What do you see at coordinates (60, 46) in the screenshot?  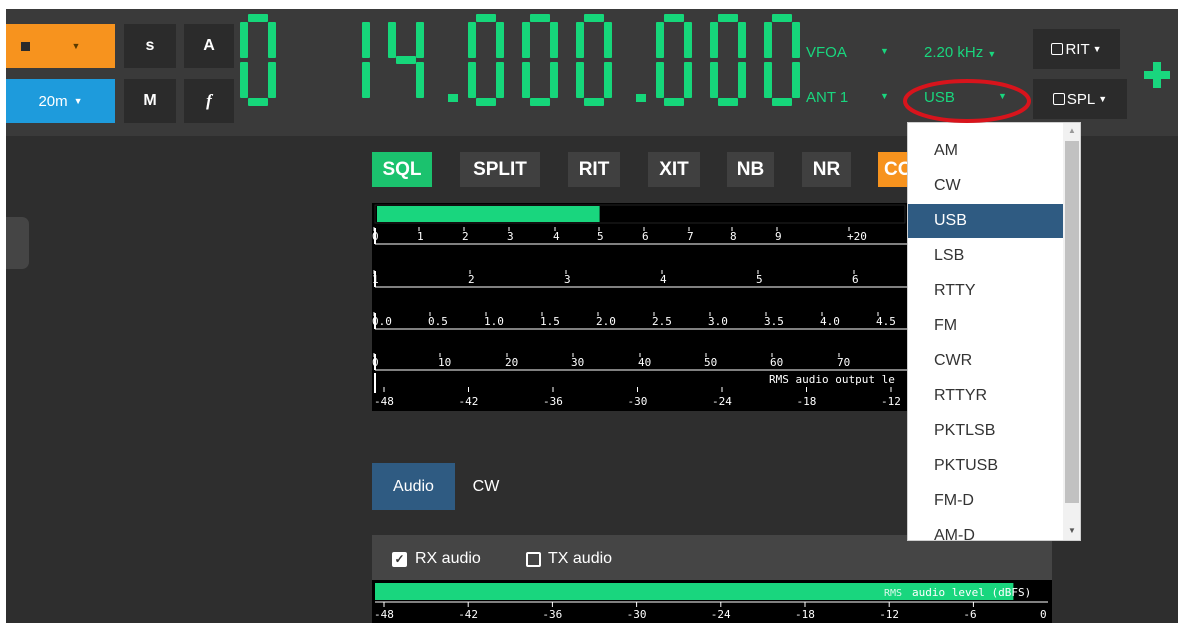 I see `stop-dropdown-button: ▼` at bounding box center [60, 46].